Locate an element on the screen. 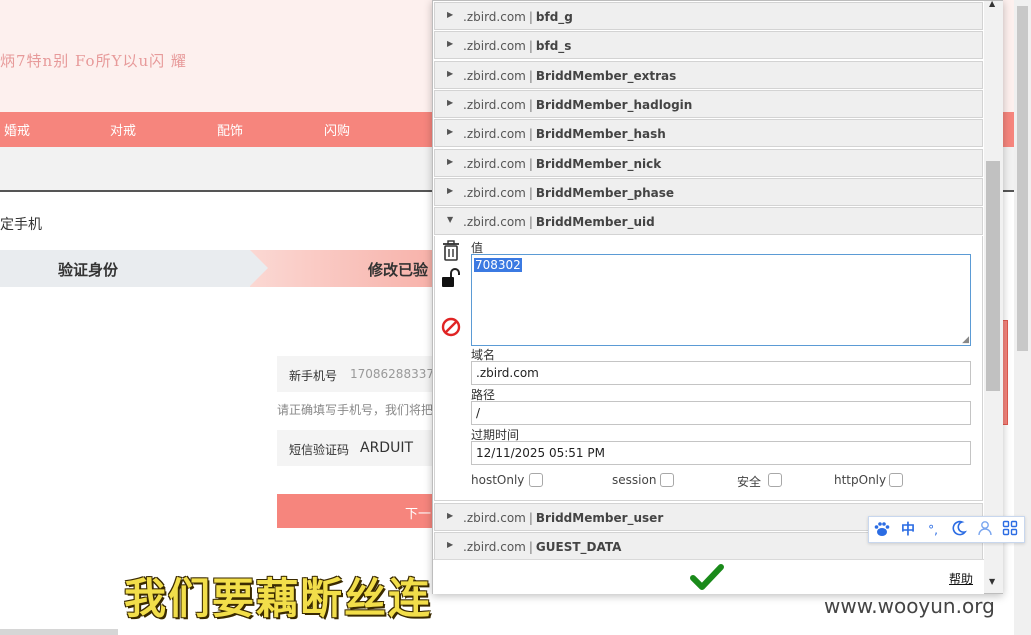 Image resolution: width=1031 pixels, height=635 pixels. punctuation-toggle: °, is located at coordinates (933, 530).